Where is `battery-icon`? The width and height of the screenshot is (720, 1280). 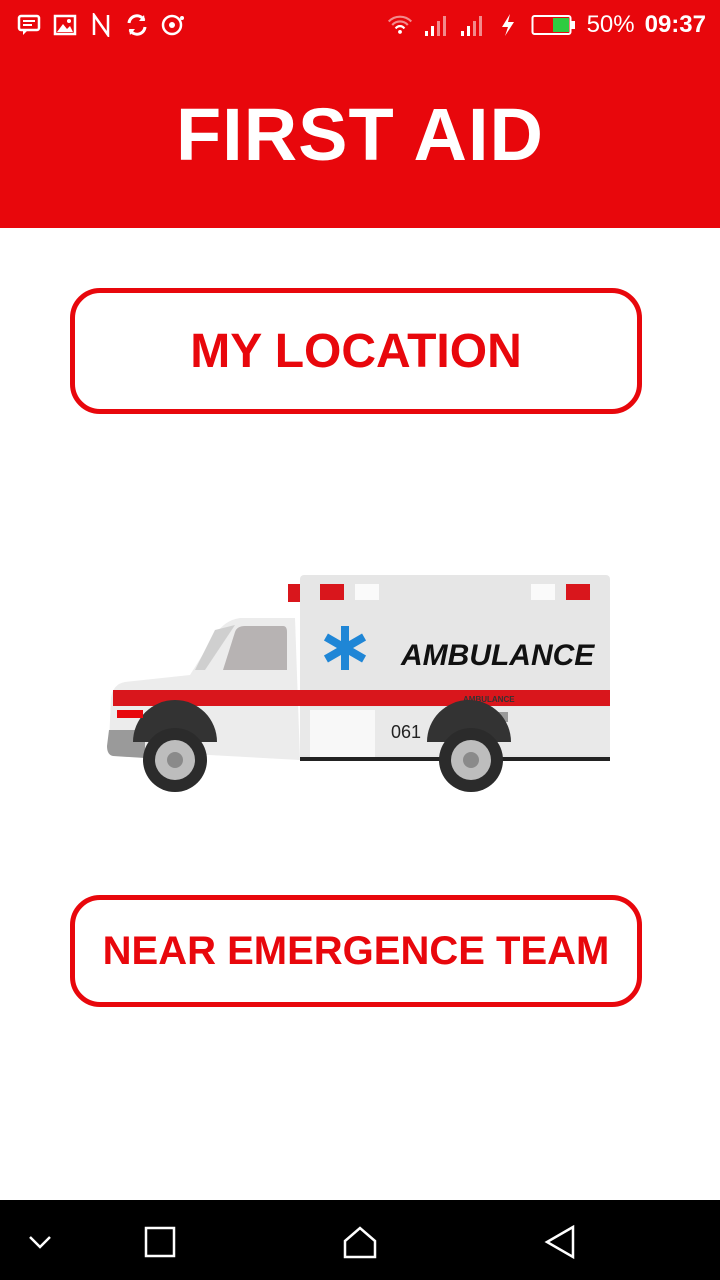
battery-icon is located at coordinates (554, 25).